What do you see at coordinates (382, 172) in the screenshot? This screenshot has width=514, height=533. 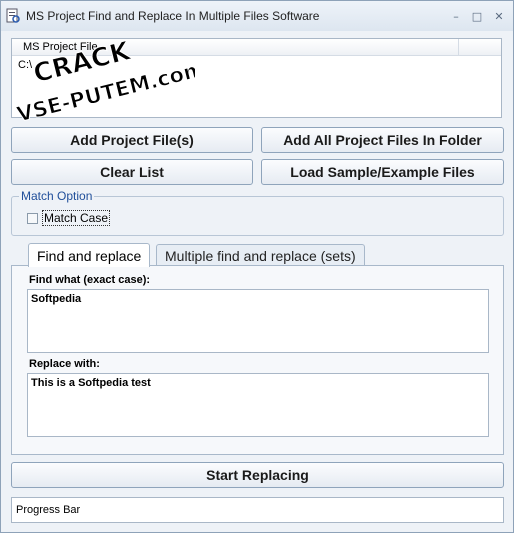 I see `load-sample-files-button: Load Sample/Example Files` at bounding box center [382, 172].